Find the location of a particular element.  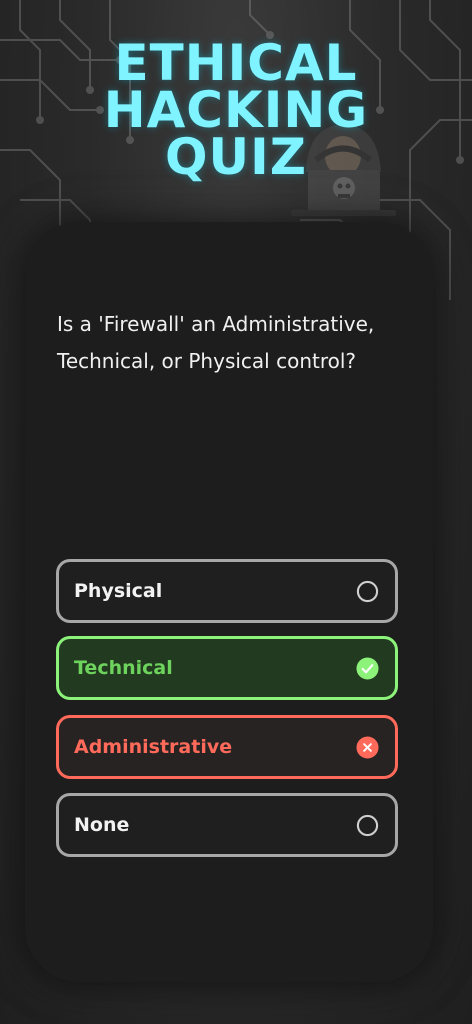

answer-option-technical: Technical is located at coordinates (227, 668).